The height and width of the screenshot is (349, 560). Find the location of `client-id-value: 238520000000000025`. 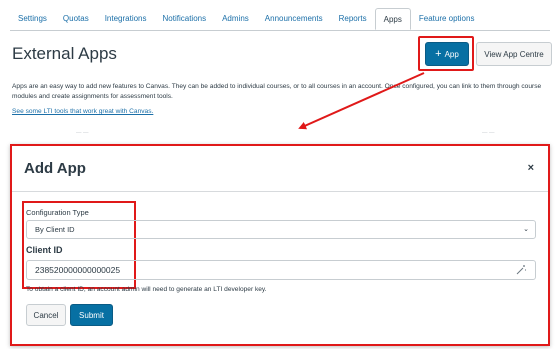

client-id-value: 238520000000000025 is located at coordinates (78, 270).